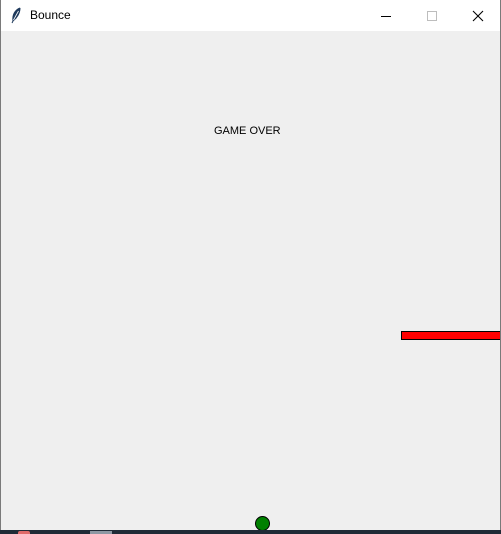 This screenshot has width=501, height=534. I want to click on minimize-button, so click(386, 15).